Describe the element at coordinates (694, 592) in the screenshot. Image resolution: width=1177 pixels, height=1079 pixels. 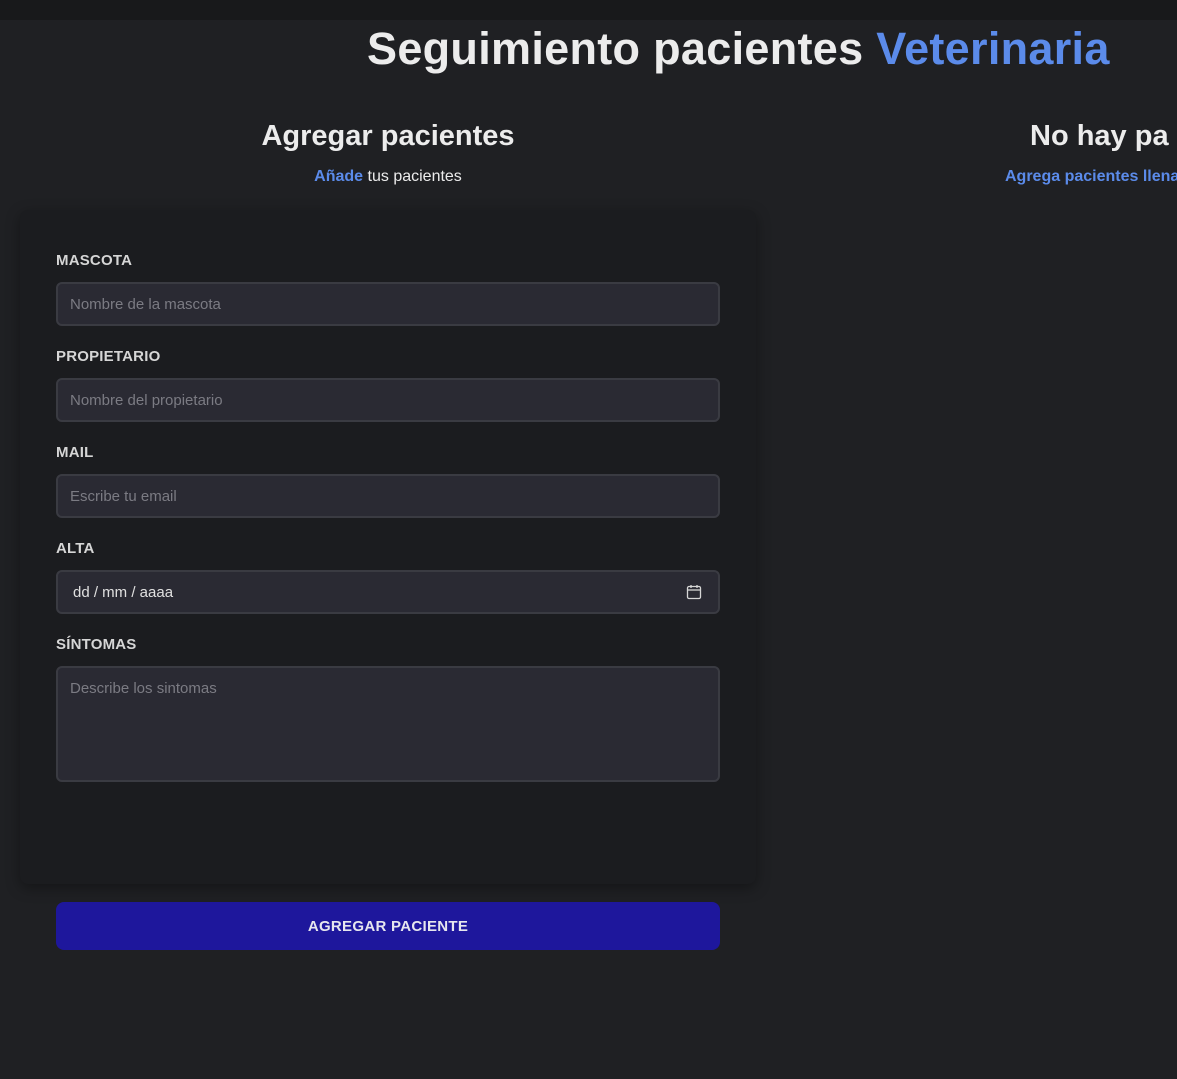
I see `calendar-icon` at that location.